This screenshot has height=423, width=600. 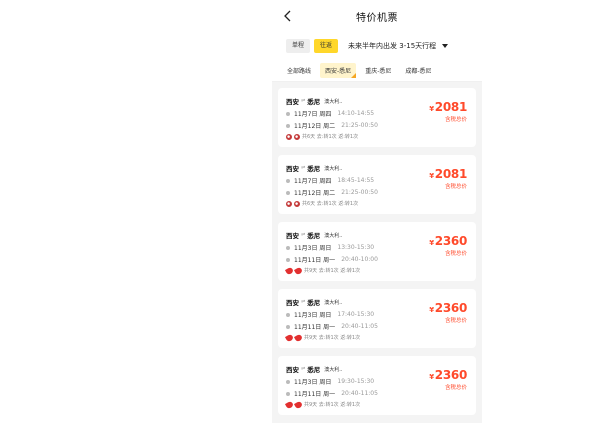 I want to click on date-range-label: 未来半年内出发 3-15天行程, so click(x=392, y=46).